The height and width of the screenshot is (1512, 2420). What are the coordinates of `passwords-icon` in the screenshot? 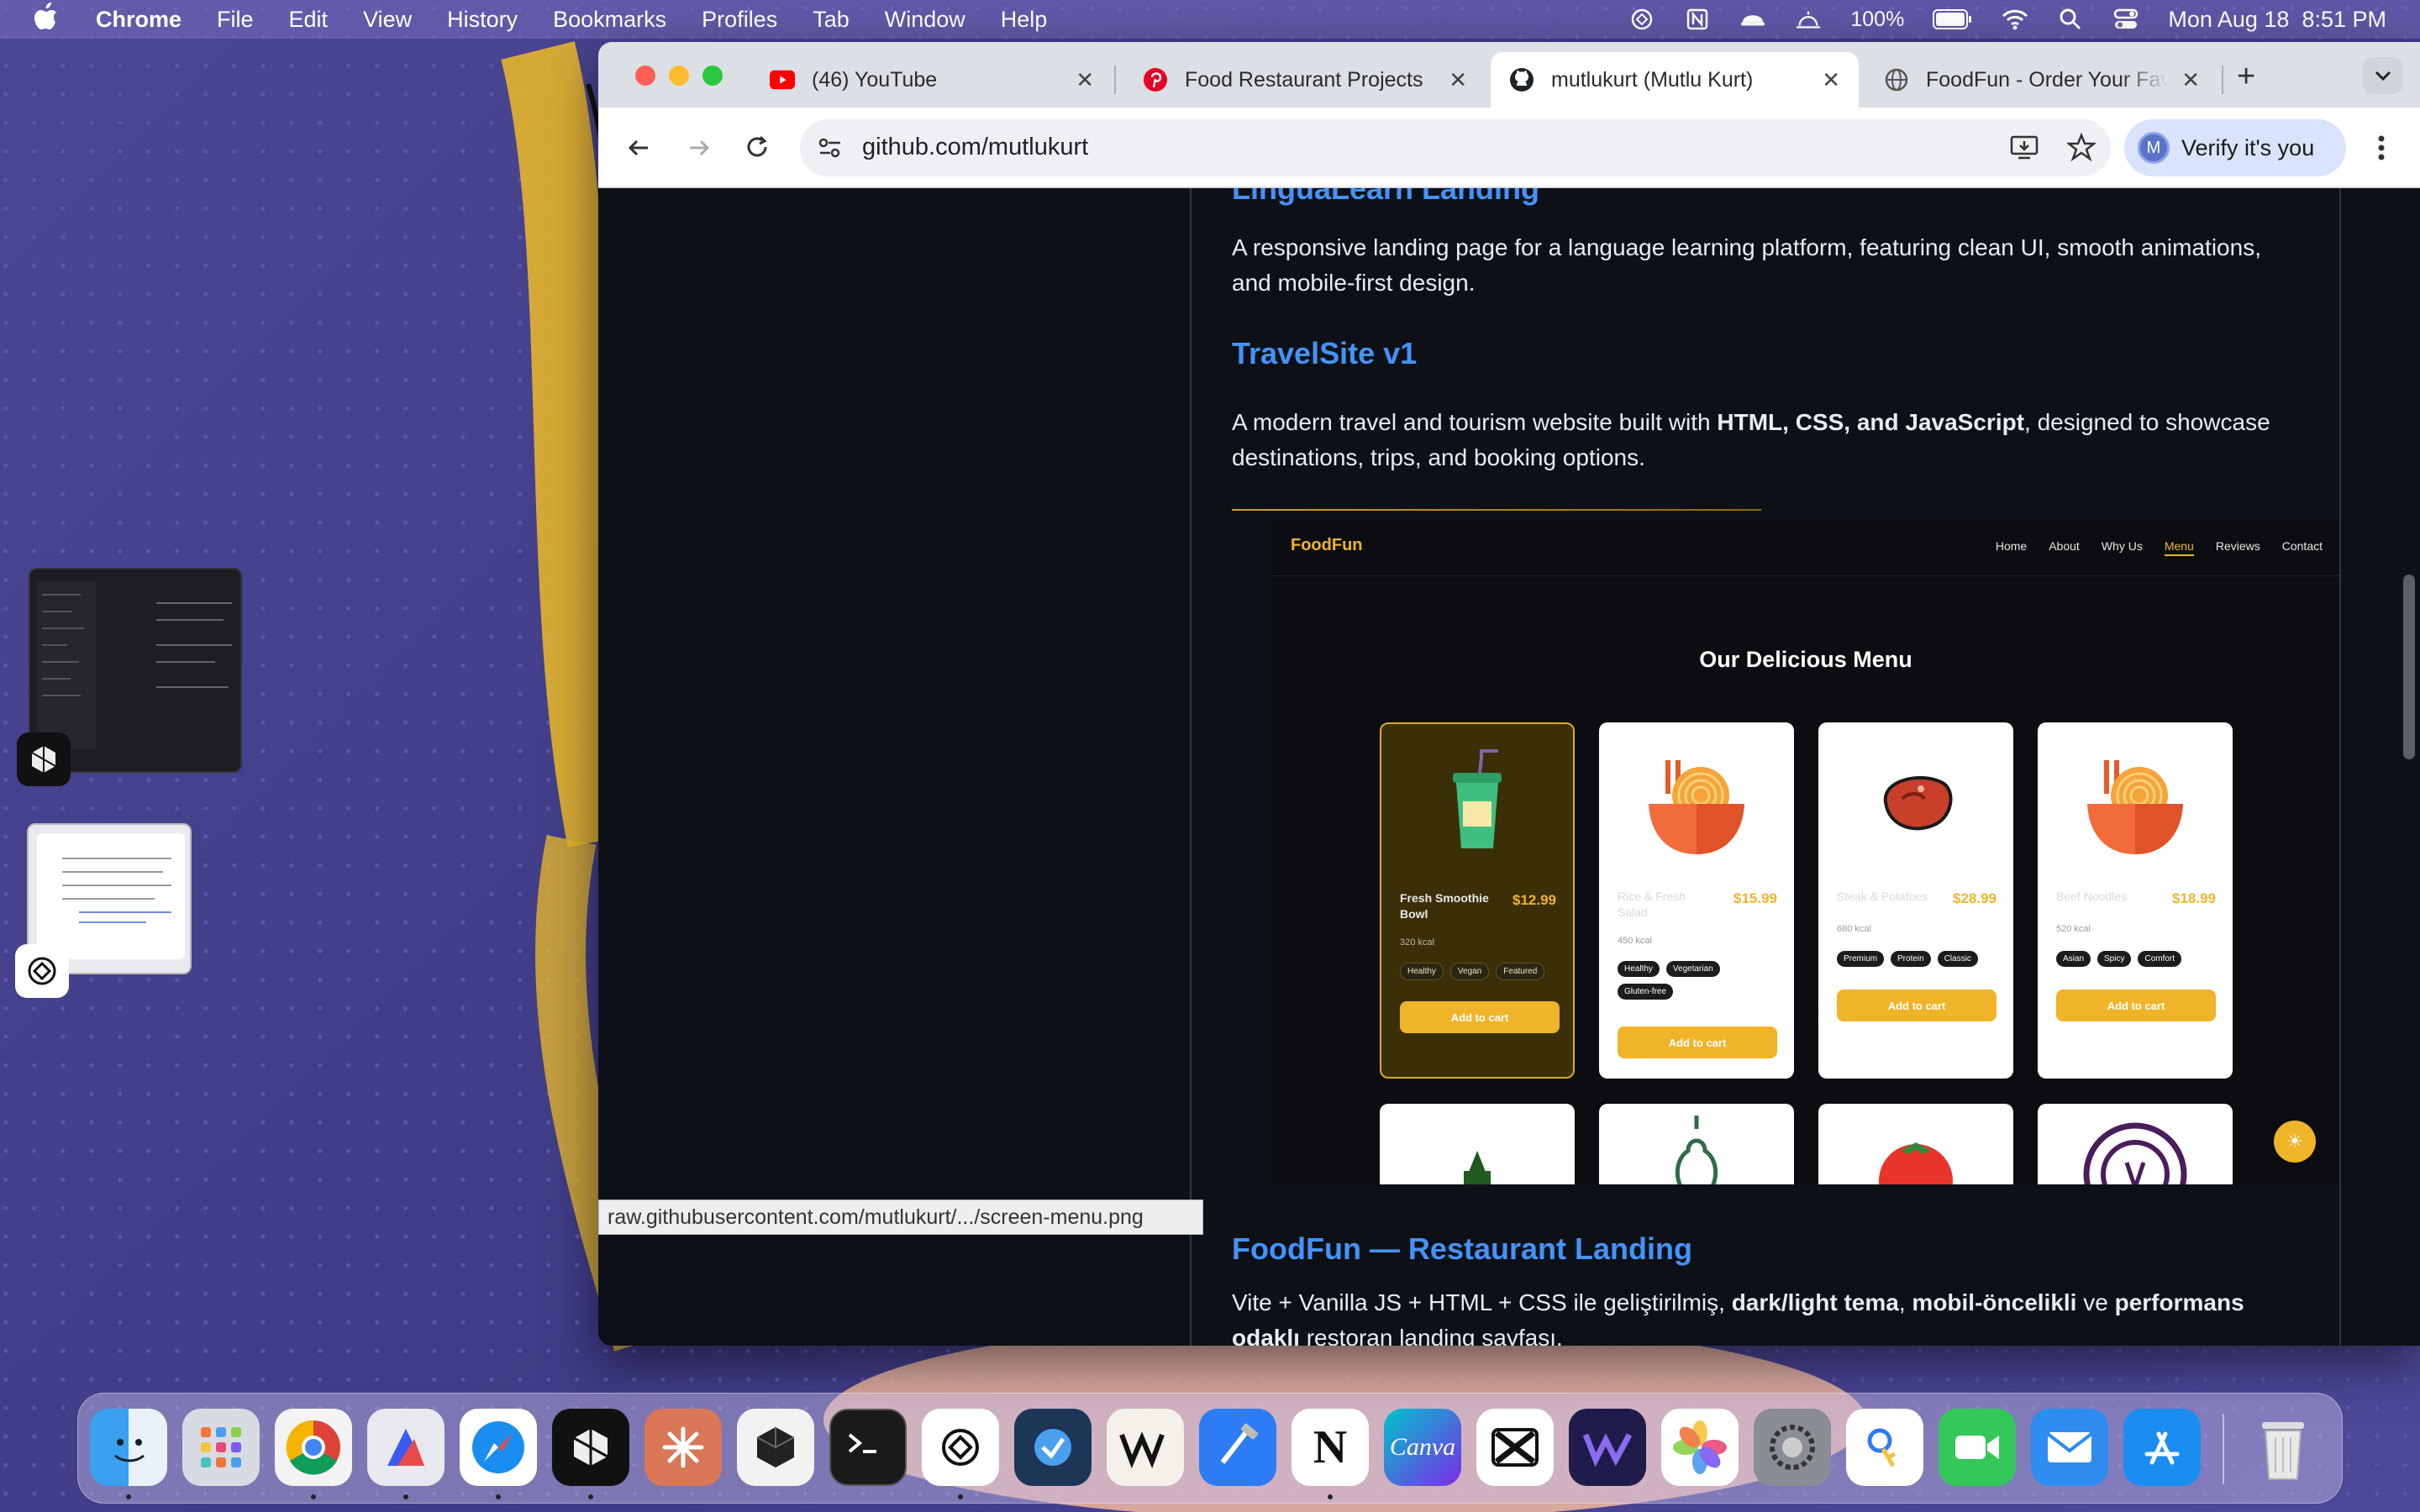 It's located at (1884, 1447).